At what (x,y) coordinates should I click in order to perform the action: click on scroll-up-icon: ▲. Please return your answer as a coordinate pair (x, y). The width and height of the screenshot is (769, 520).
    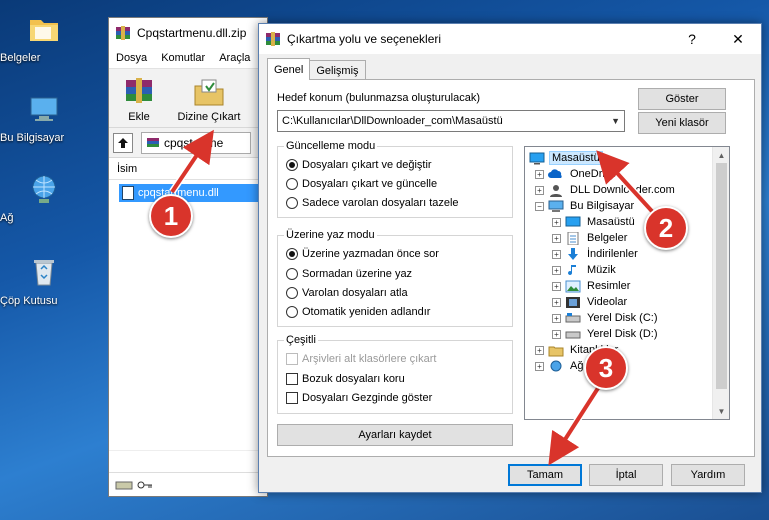
    Looking at the image, I should click on (721, 155).